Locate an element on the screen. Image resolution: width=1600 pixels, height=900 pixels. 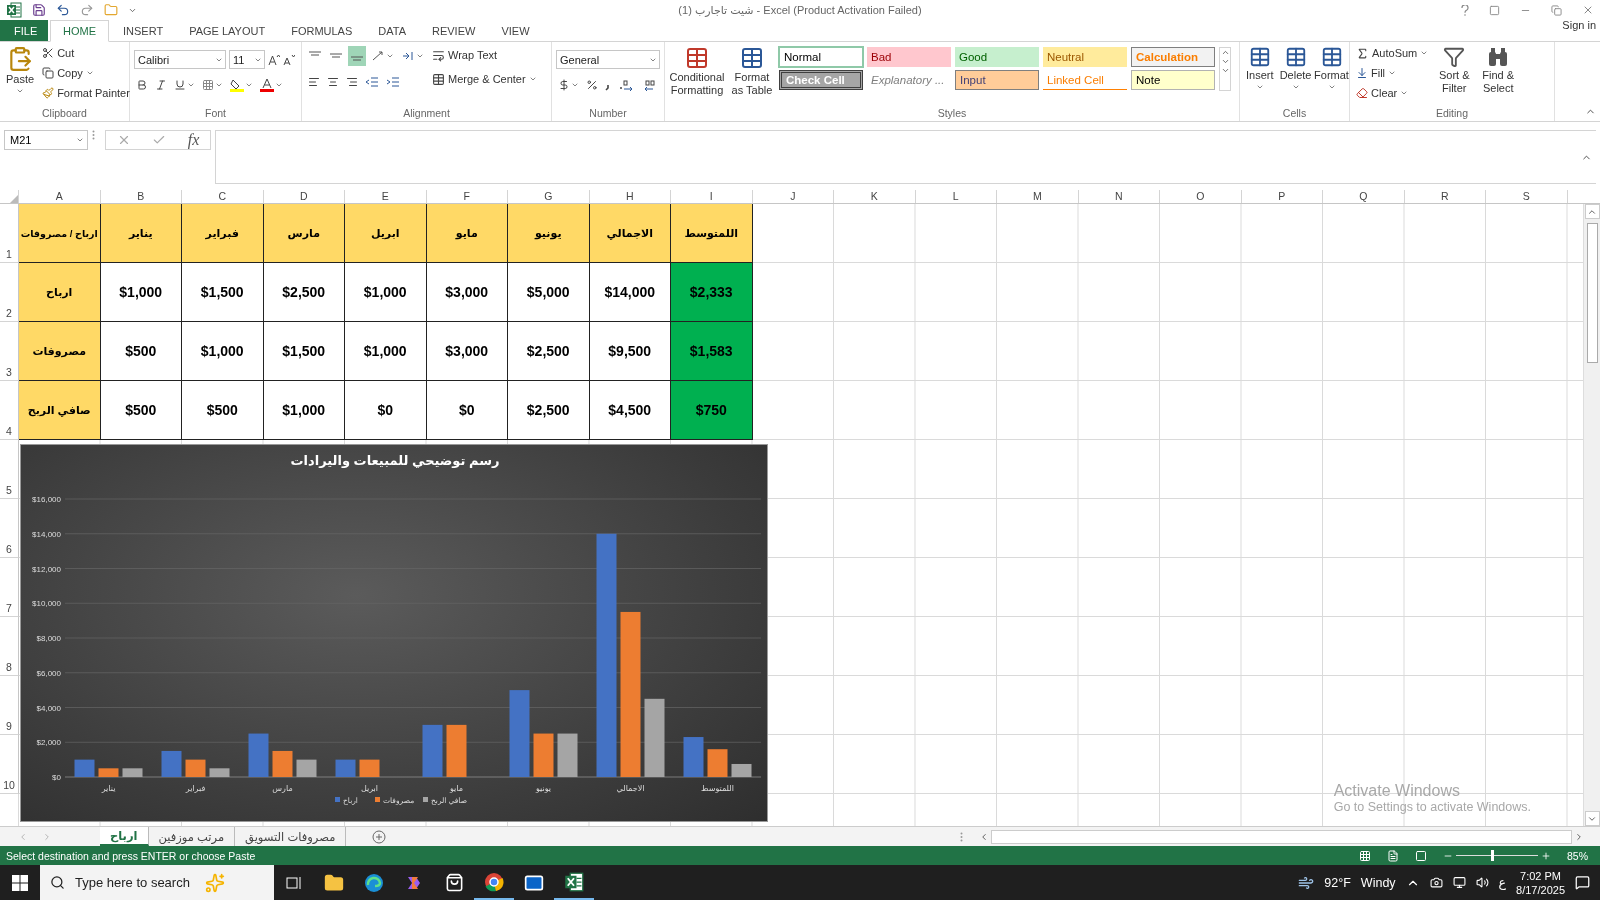
ribbon-display-icon is located at coordinates (1494, 10).